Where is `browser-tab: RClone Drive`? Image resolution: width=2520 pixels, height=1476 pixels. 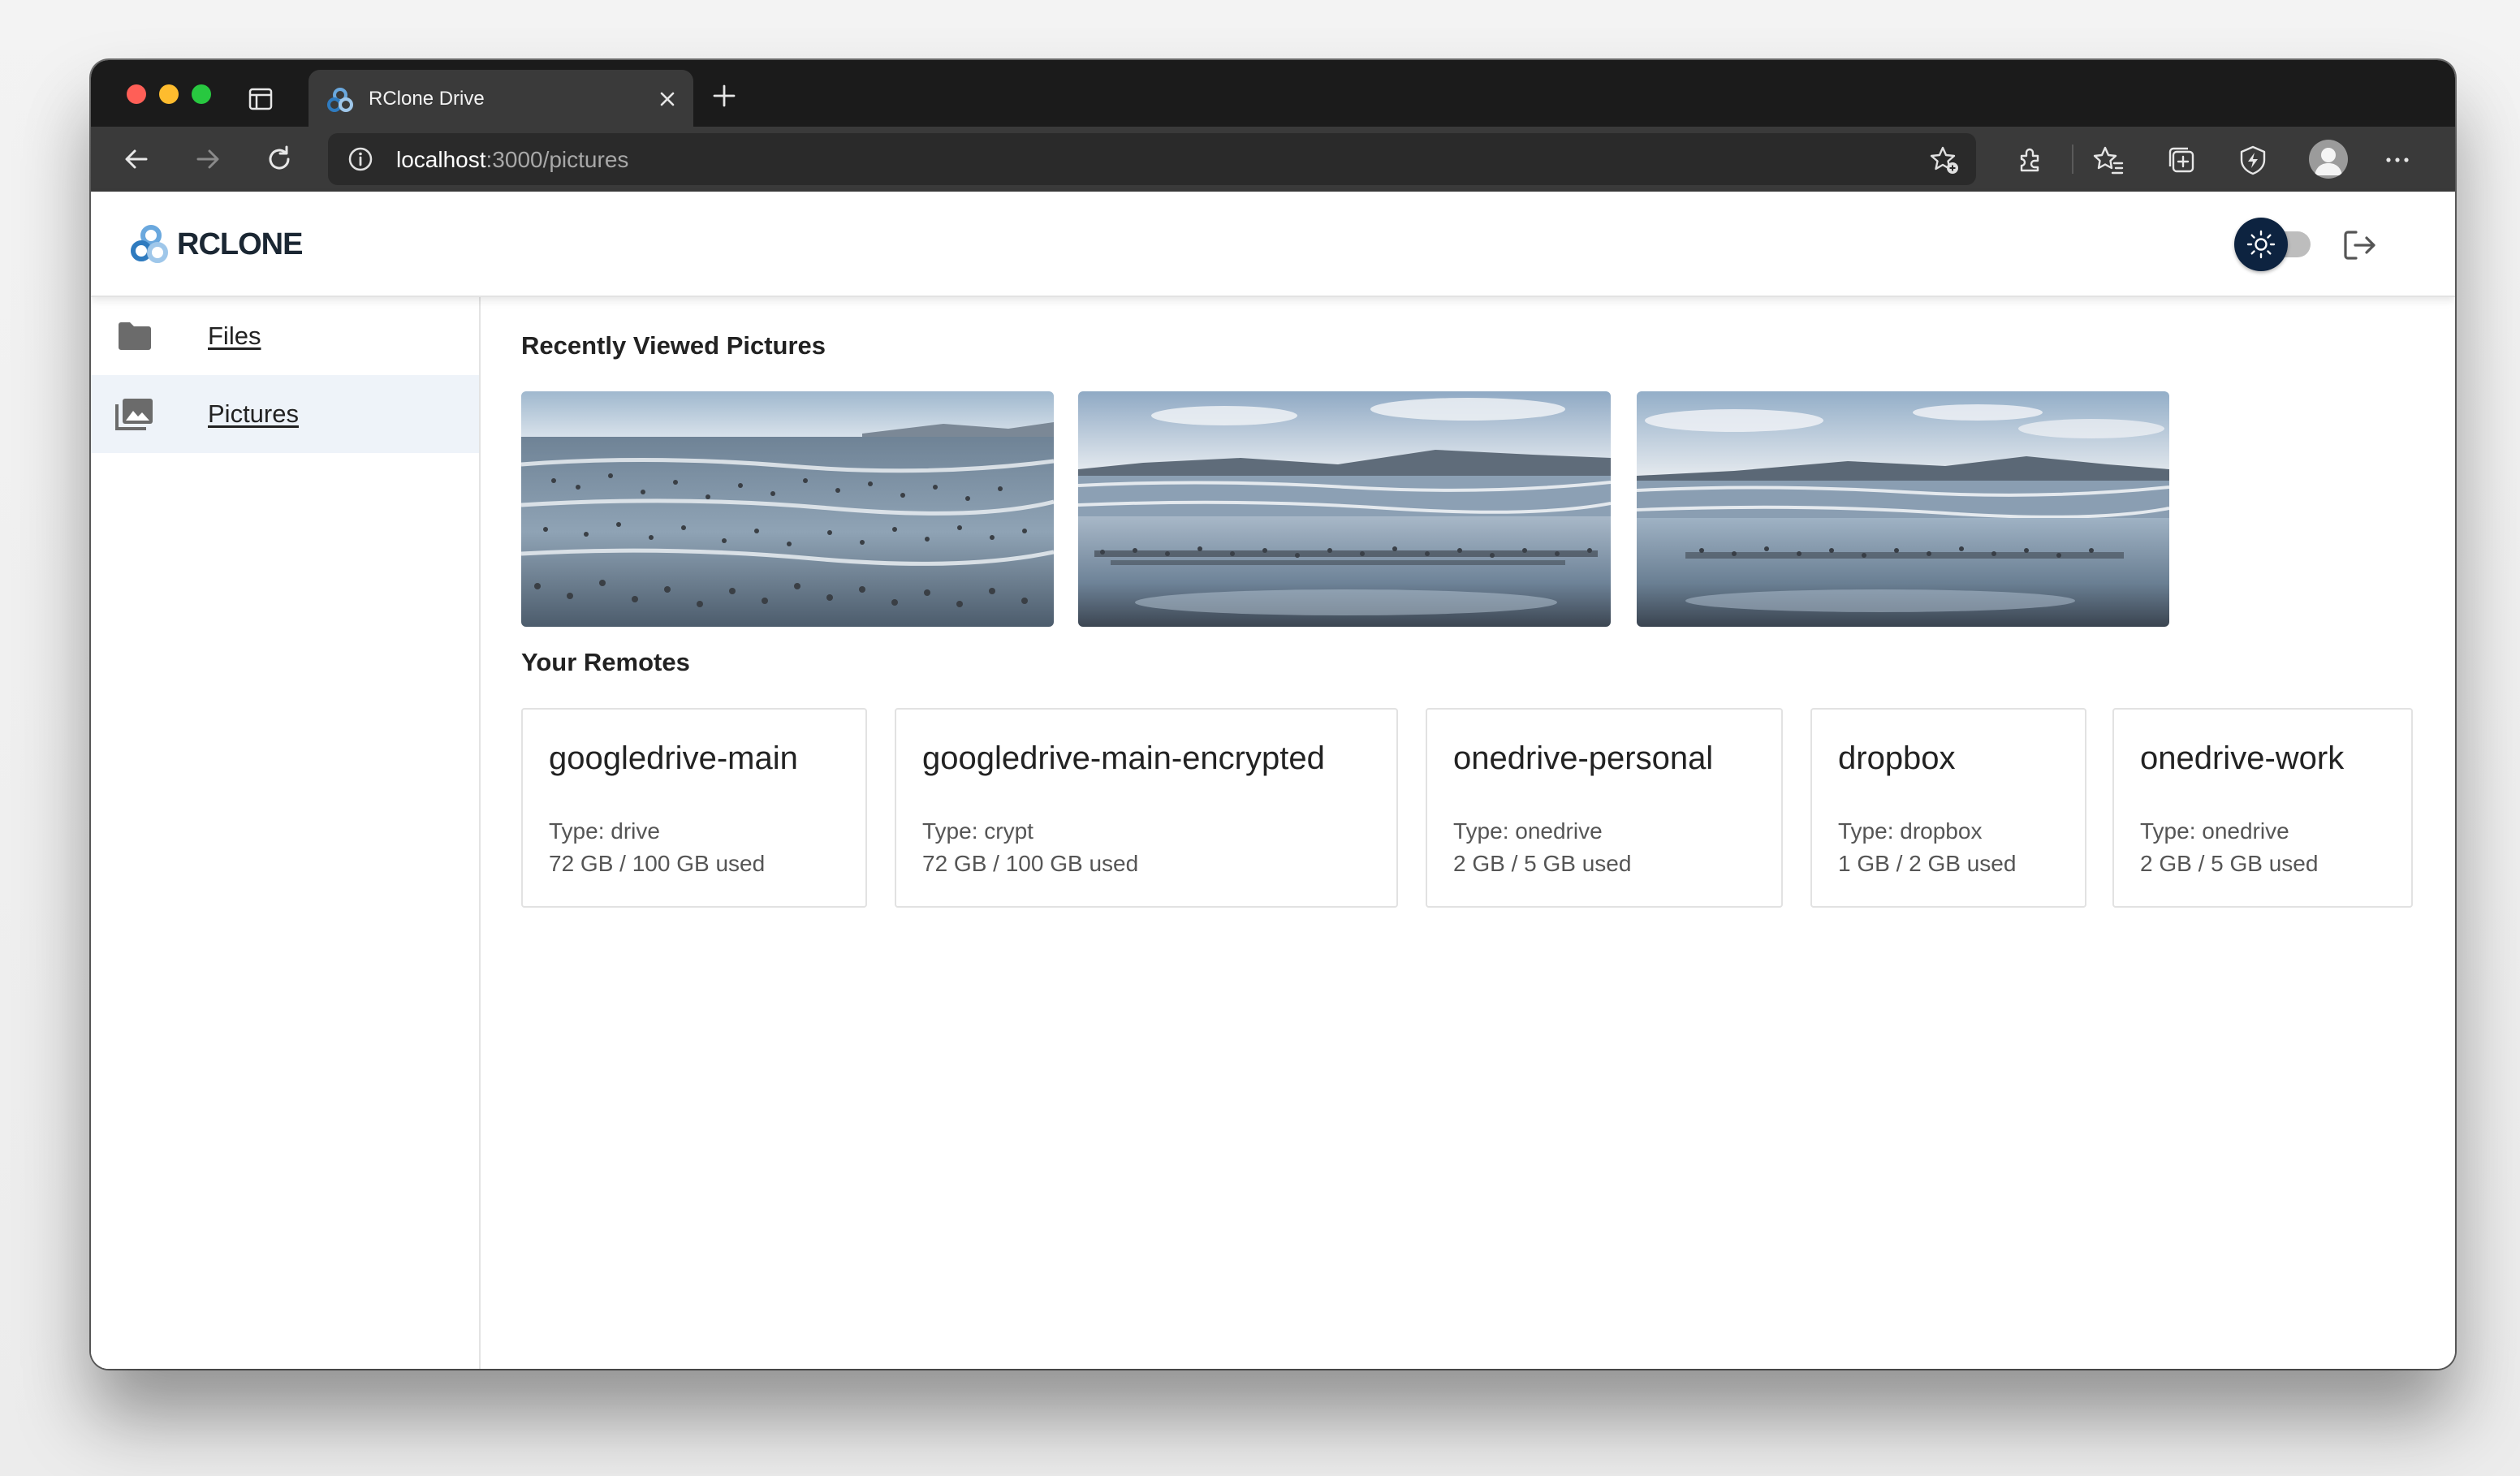
browser-tab: RClone Drive is located at coordinates (501, 99).